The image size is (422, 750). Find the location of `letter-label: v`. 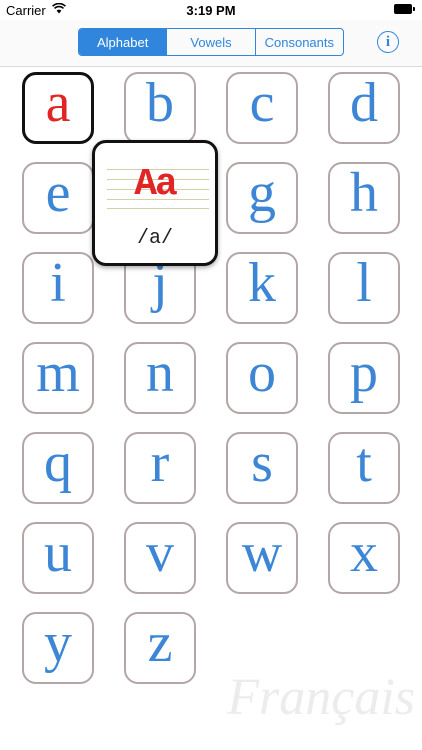

letter-label: v is located at coordinates (160, 553).